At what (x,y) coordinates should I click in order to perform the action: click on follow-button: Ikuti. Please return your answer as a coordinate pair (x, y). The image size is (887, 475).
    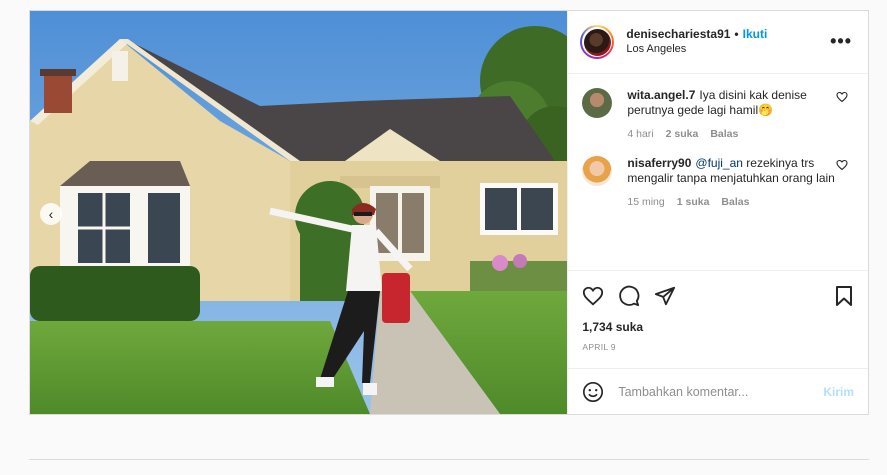
    Looking at the image, I should click on (755, 34).